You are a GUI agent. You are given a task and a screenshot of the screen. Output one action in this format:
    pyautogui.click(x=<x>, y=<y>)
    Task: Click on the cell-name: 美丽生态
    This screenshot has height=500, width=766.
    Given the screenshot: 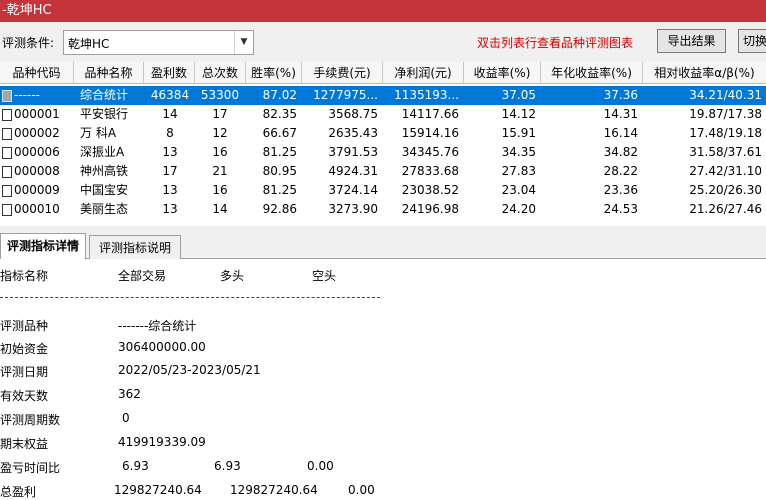 What is the action you would take?
    pyautogui.click(x=104, y=209)
    